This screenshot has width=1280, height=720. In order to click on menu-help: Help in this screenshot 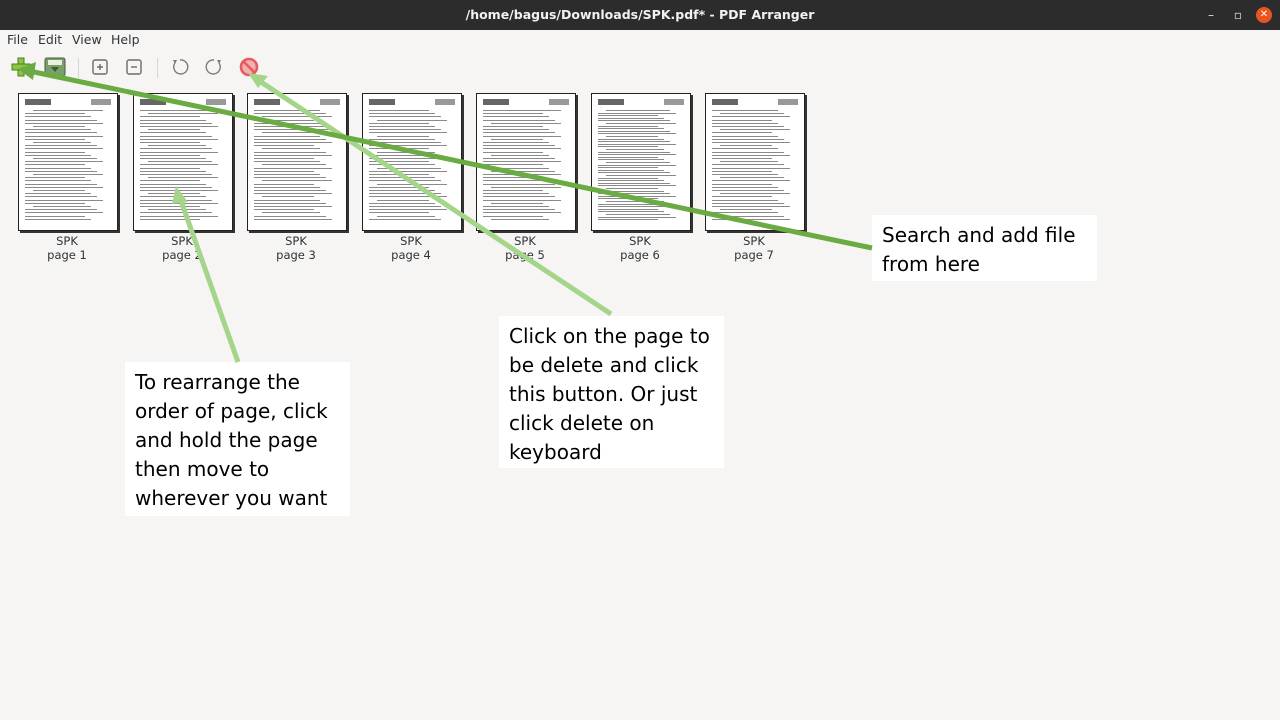, I will do `click(125, 40)`.